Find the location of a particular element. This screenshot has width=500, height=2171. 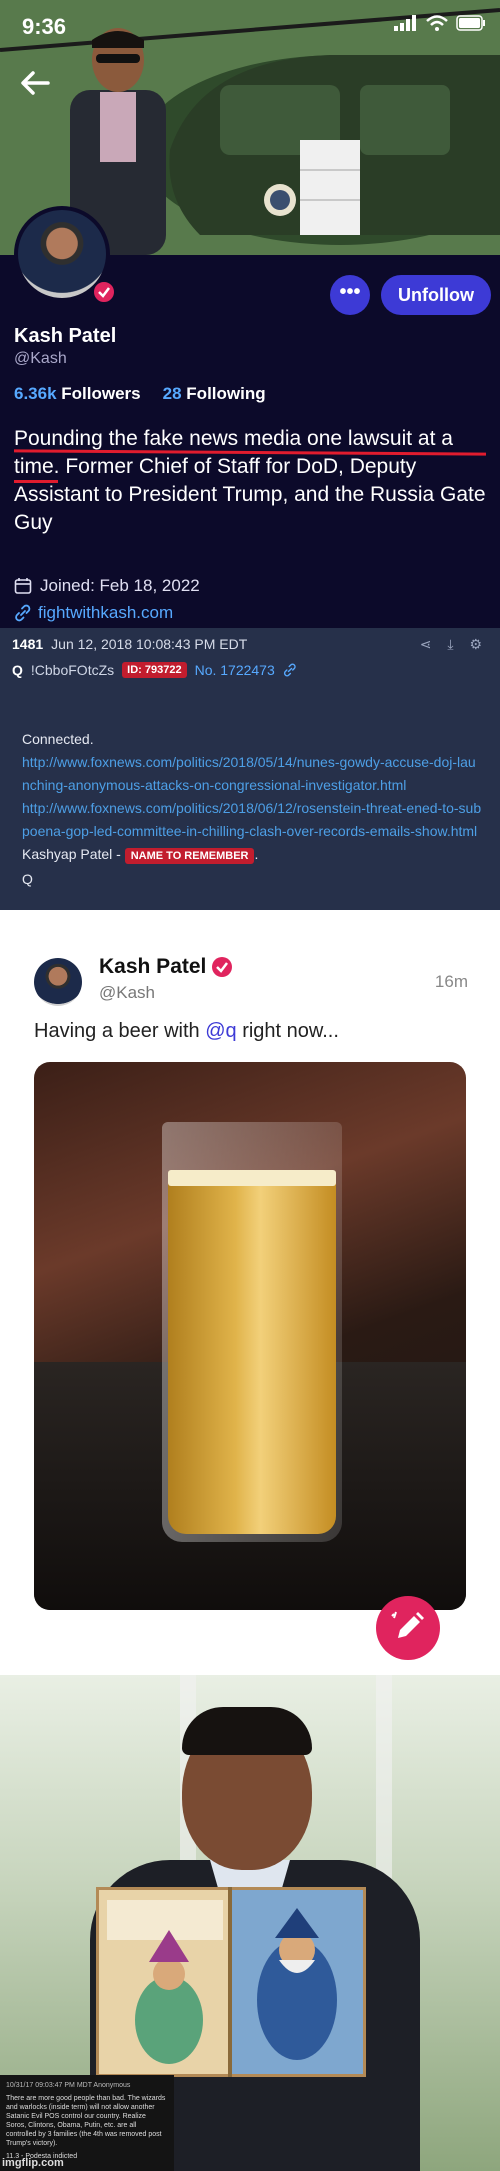

unfollow-button: Unfollow is located at coordinates (436, 295).